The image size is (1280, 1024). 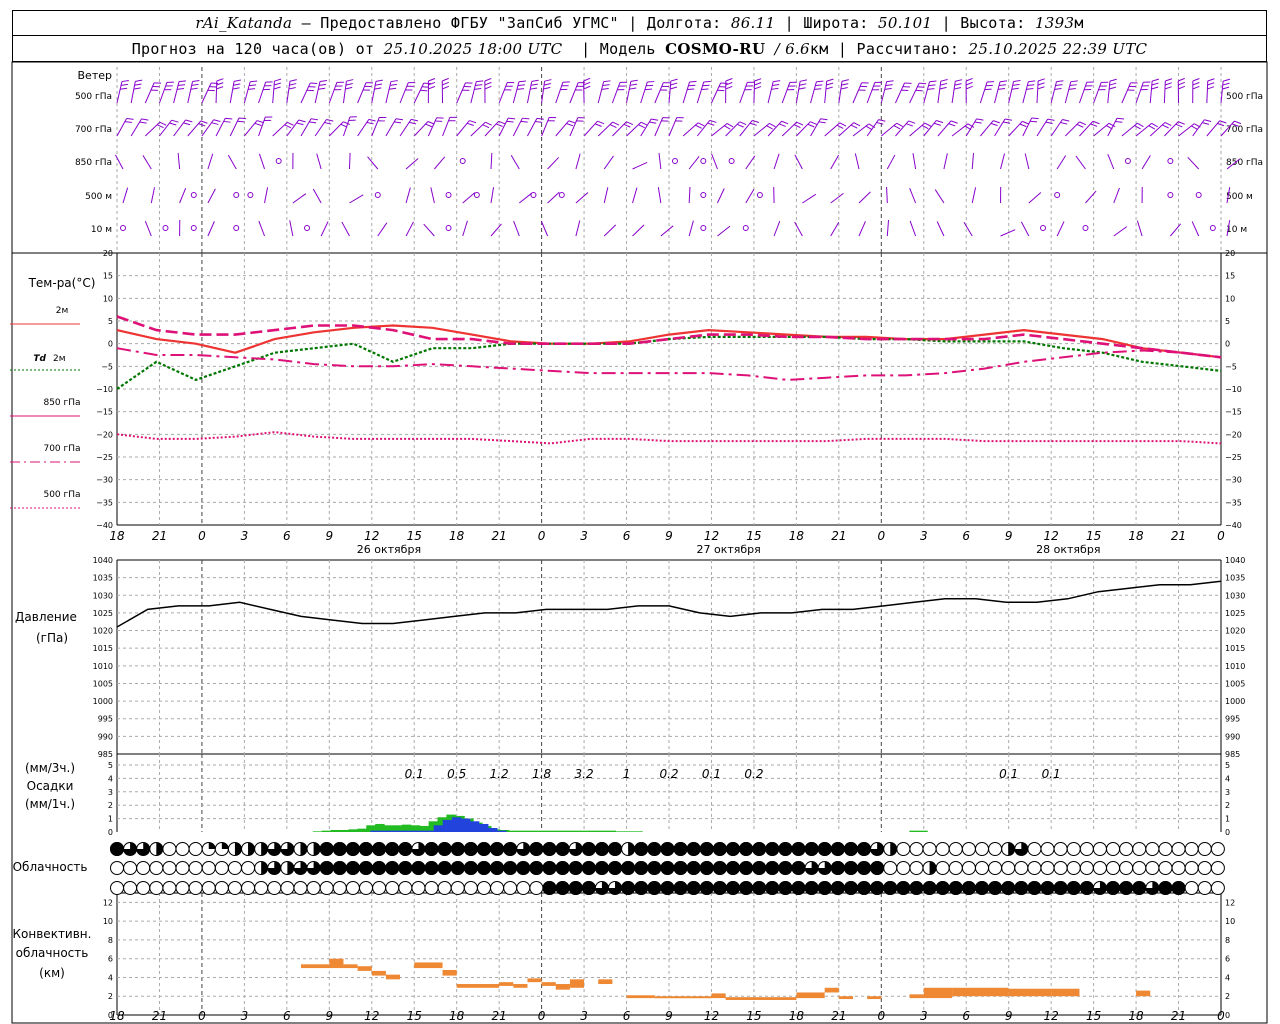 What do you see at coordinates (98, 197) in the screenshot?
I see `wind-level-label: 500 м` at bounding box center [98, 197].